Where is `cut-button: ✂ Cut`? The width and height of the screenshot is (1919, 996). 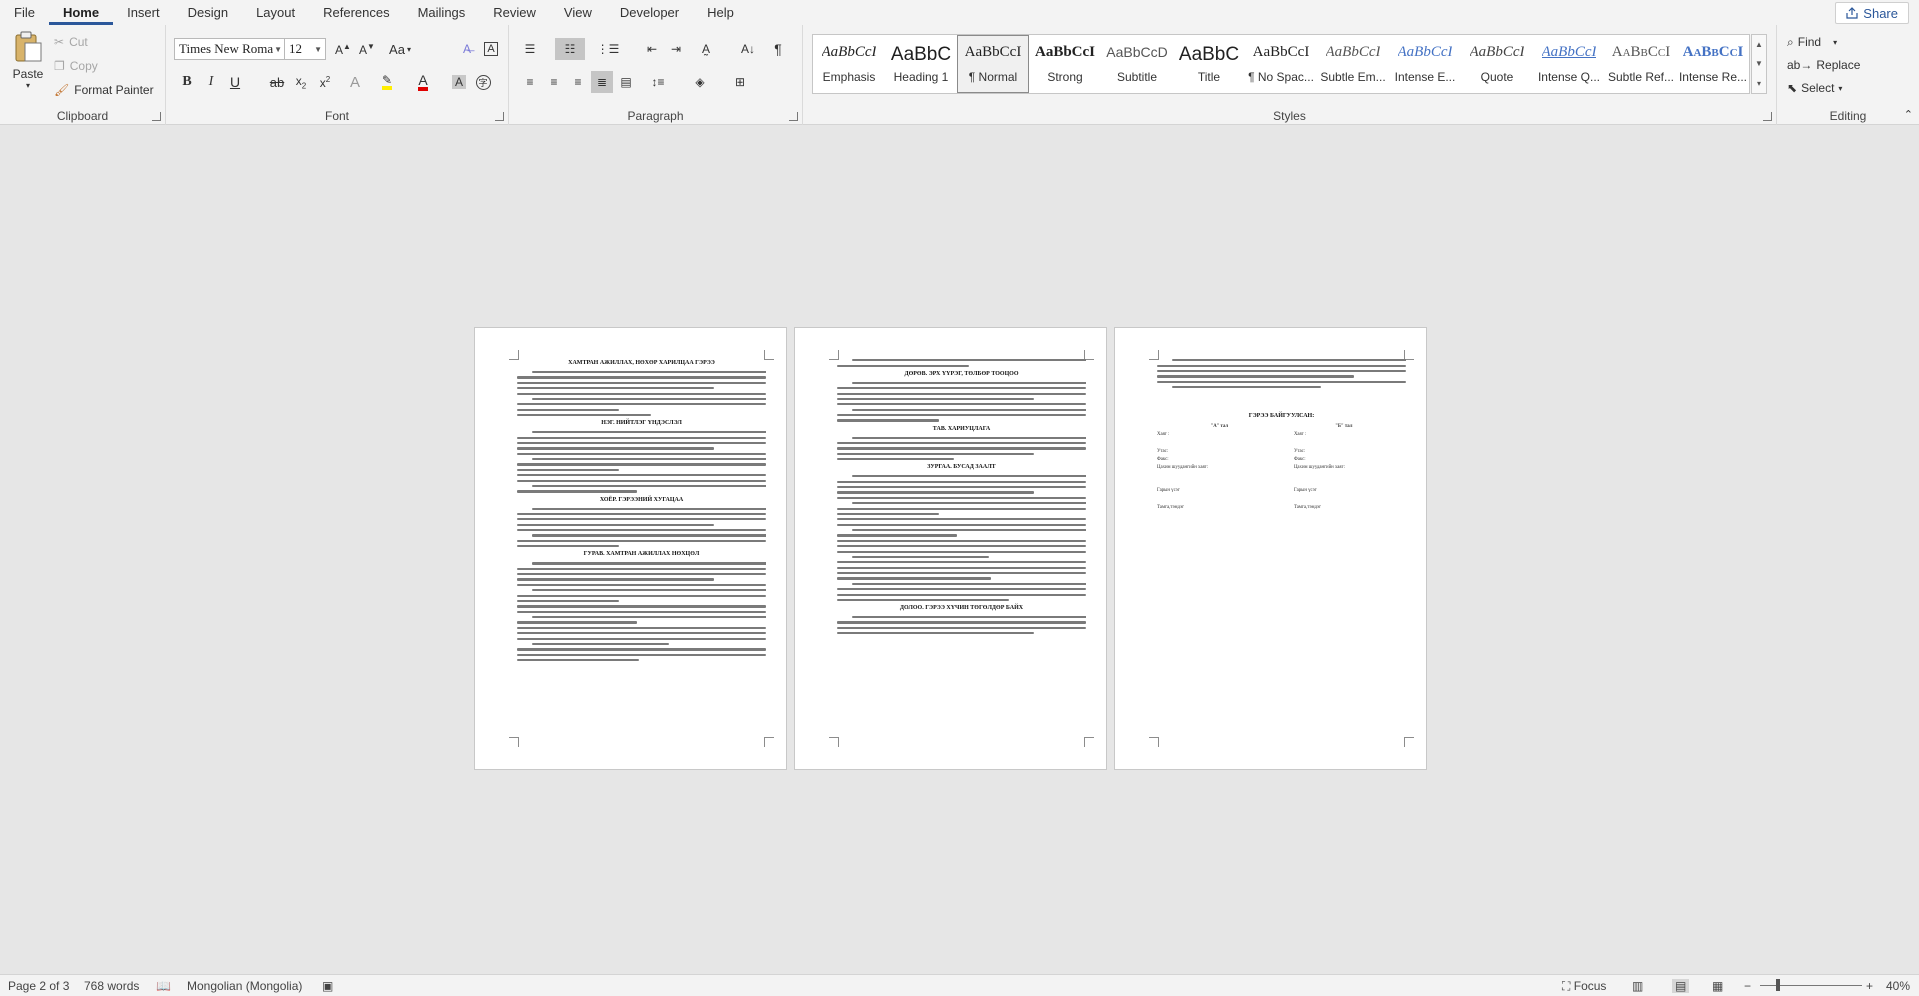
cut-button: ✂ Cut is located at coordinates (71, 42).